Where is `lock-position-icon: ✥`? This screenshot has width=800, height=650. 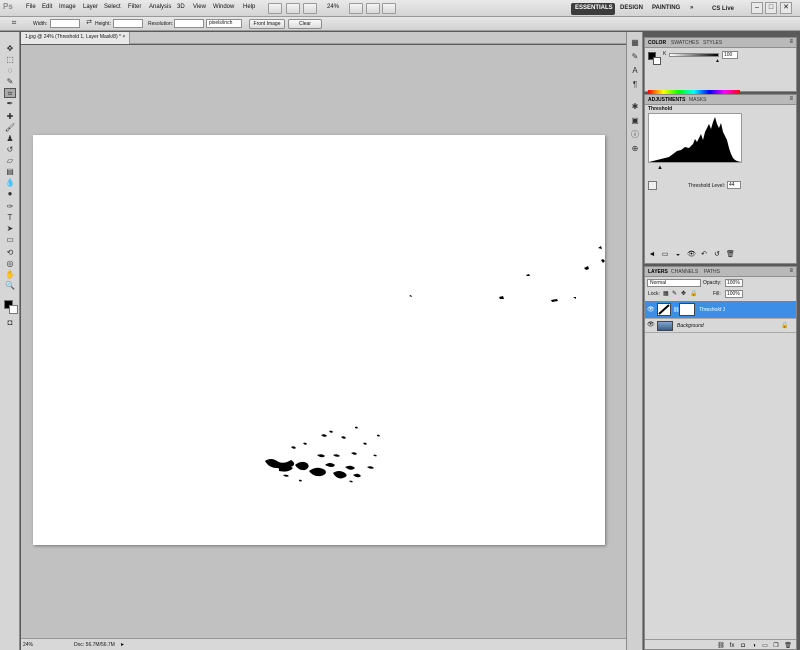 lock-position-icon: ✥ is located at coordinates (683, 293).